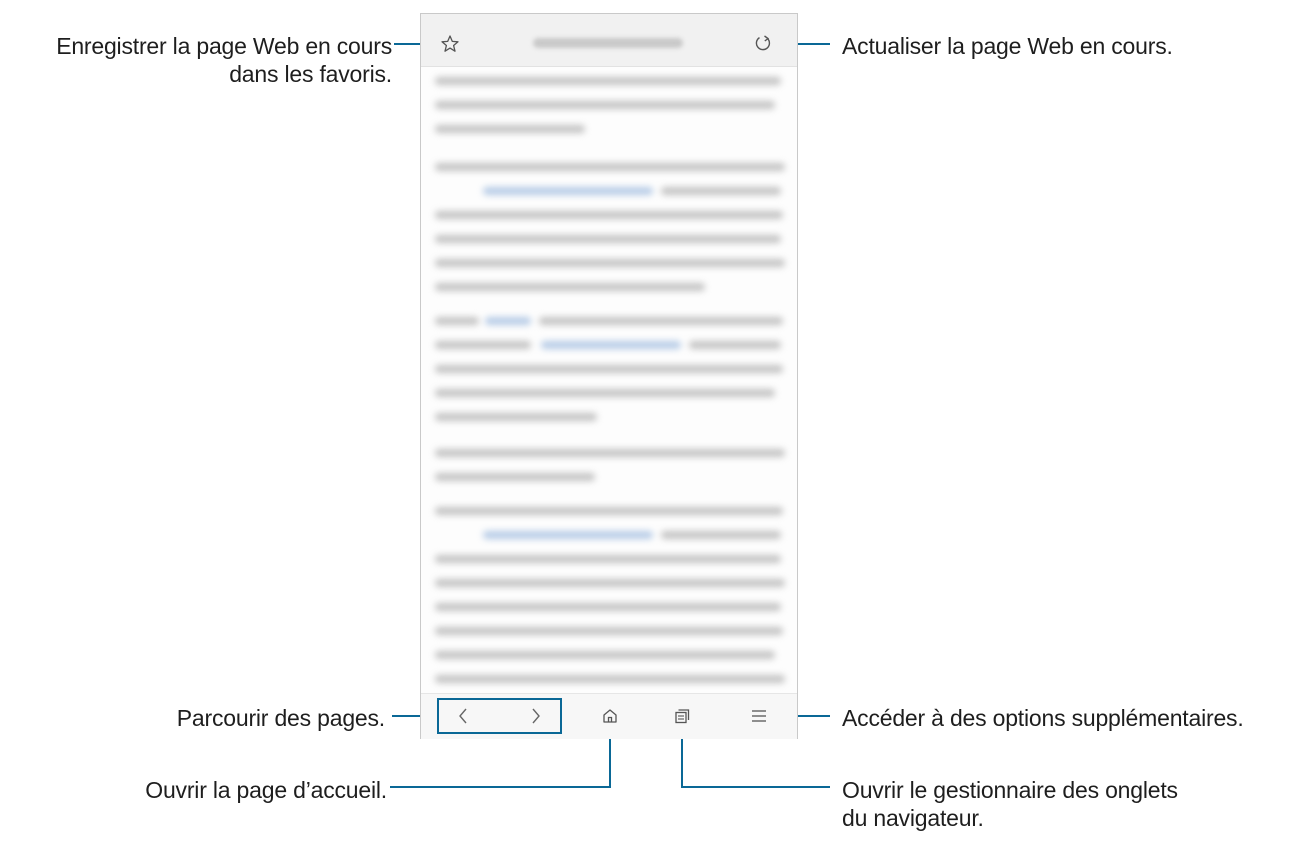  What do you see at coordinates (450, 44) in the screenshot?
I see `star-outline-icon` at bounding box center [450, 44].